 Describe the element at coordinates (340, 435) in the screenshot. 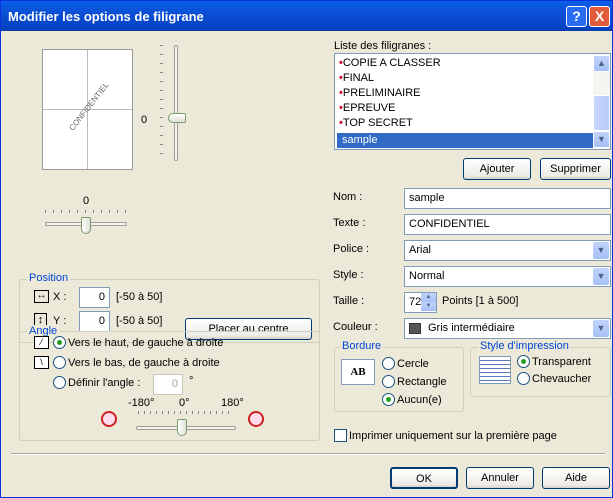

I see `first-page-only-checkbox` at that location.